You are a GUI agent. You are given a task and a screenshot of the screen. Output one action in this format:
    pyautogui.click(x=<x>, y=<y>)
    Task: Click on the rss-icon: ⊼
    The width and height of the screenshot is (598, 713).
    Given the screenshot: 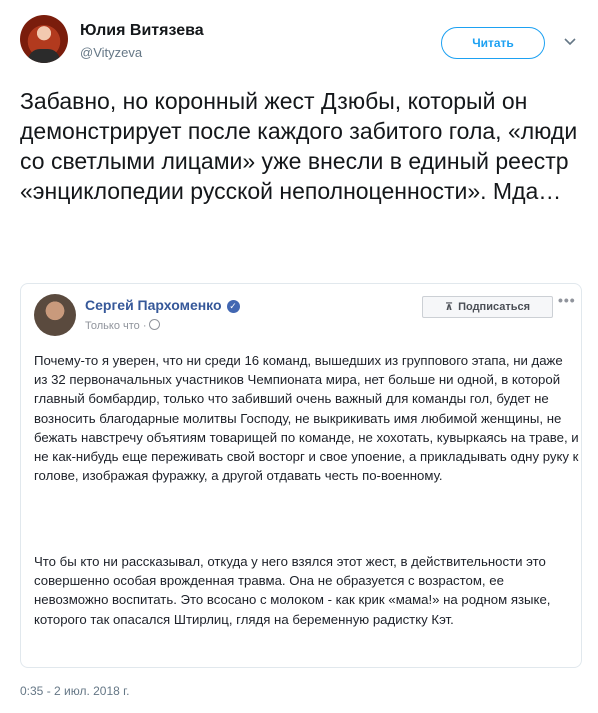 What is the action you would take?
    pyautogui.click(x=449, y=307)
    